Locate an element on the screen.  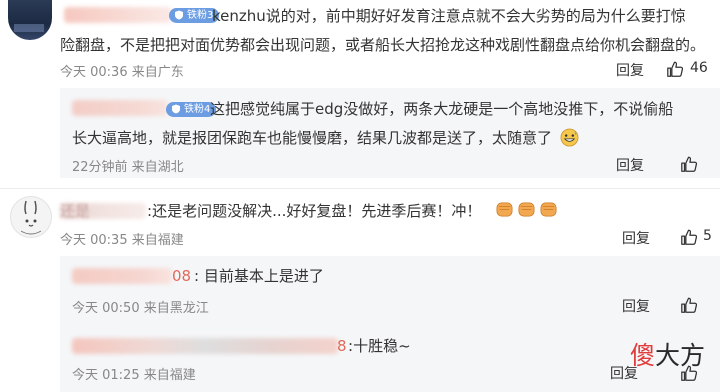
reply-text: :十胜稳~ is located at coordinates (379, 346).